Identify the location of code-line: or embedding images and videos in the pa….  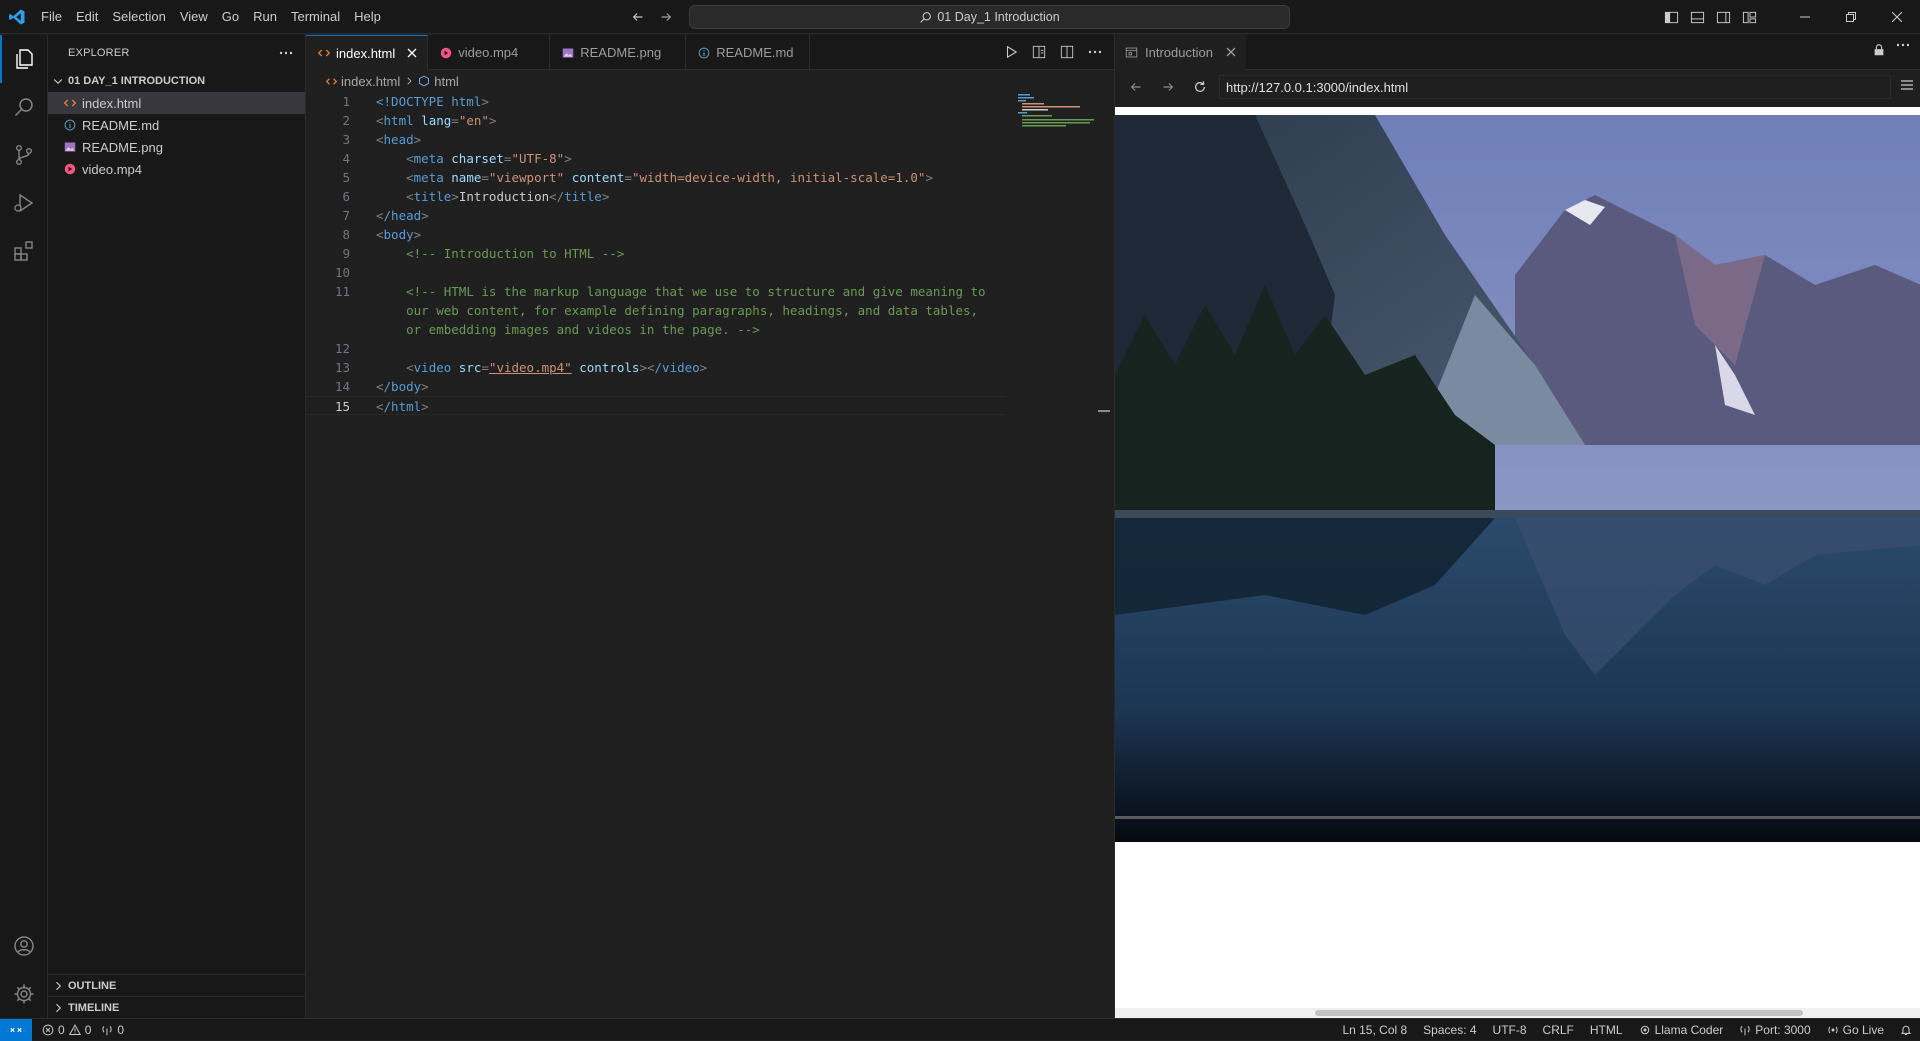
(710, 329).